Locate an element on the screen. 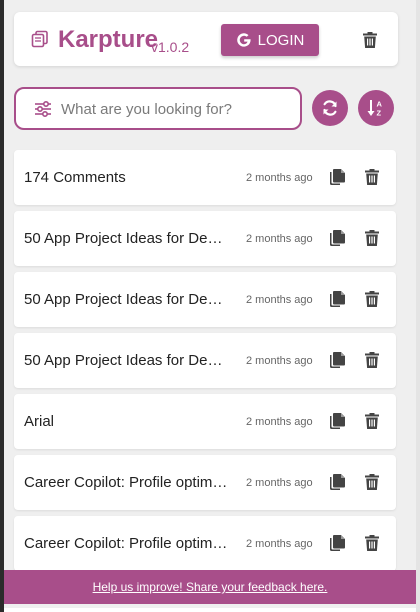  item-title: Arial is located at coordinates (39, 421).